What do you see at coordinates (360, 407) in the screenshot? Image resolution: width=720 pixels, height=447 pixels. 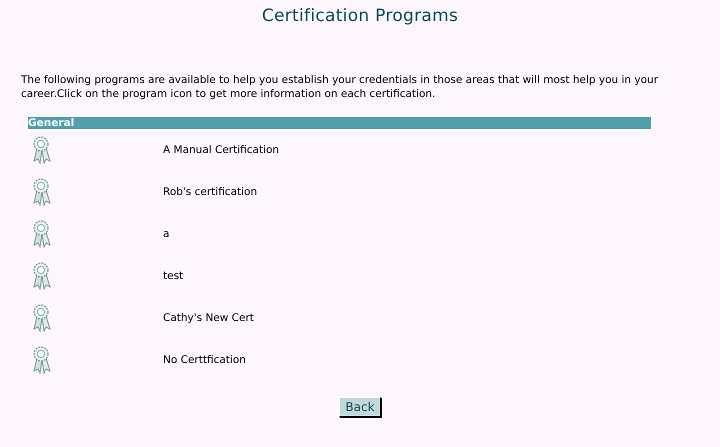 I see `back-button: Back` at bounding box center [360, 407].